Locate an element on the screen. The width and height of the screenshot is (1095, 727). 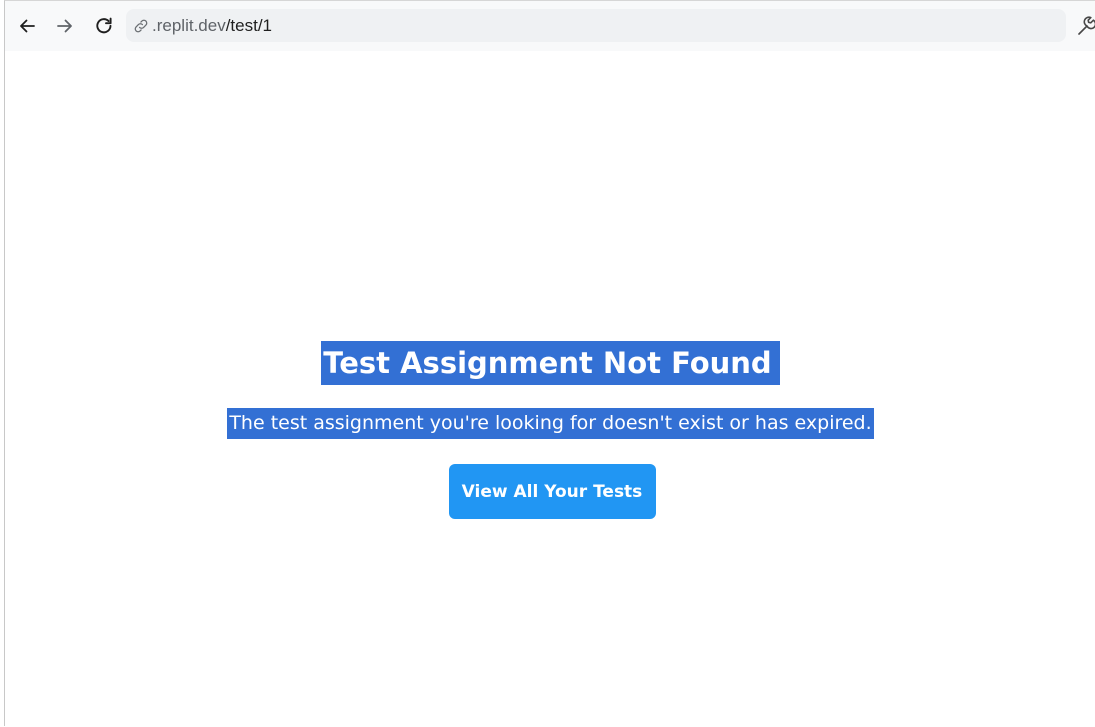
link-icon is located at coordinates (141, 26).